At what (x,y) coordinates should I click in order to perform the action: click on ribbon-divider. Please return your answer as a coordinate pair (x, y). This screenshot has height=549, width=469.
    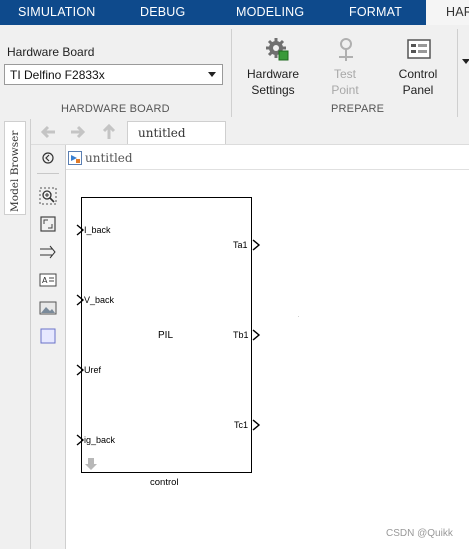
    Looking at the image, I should click on (457, 73).